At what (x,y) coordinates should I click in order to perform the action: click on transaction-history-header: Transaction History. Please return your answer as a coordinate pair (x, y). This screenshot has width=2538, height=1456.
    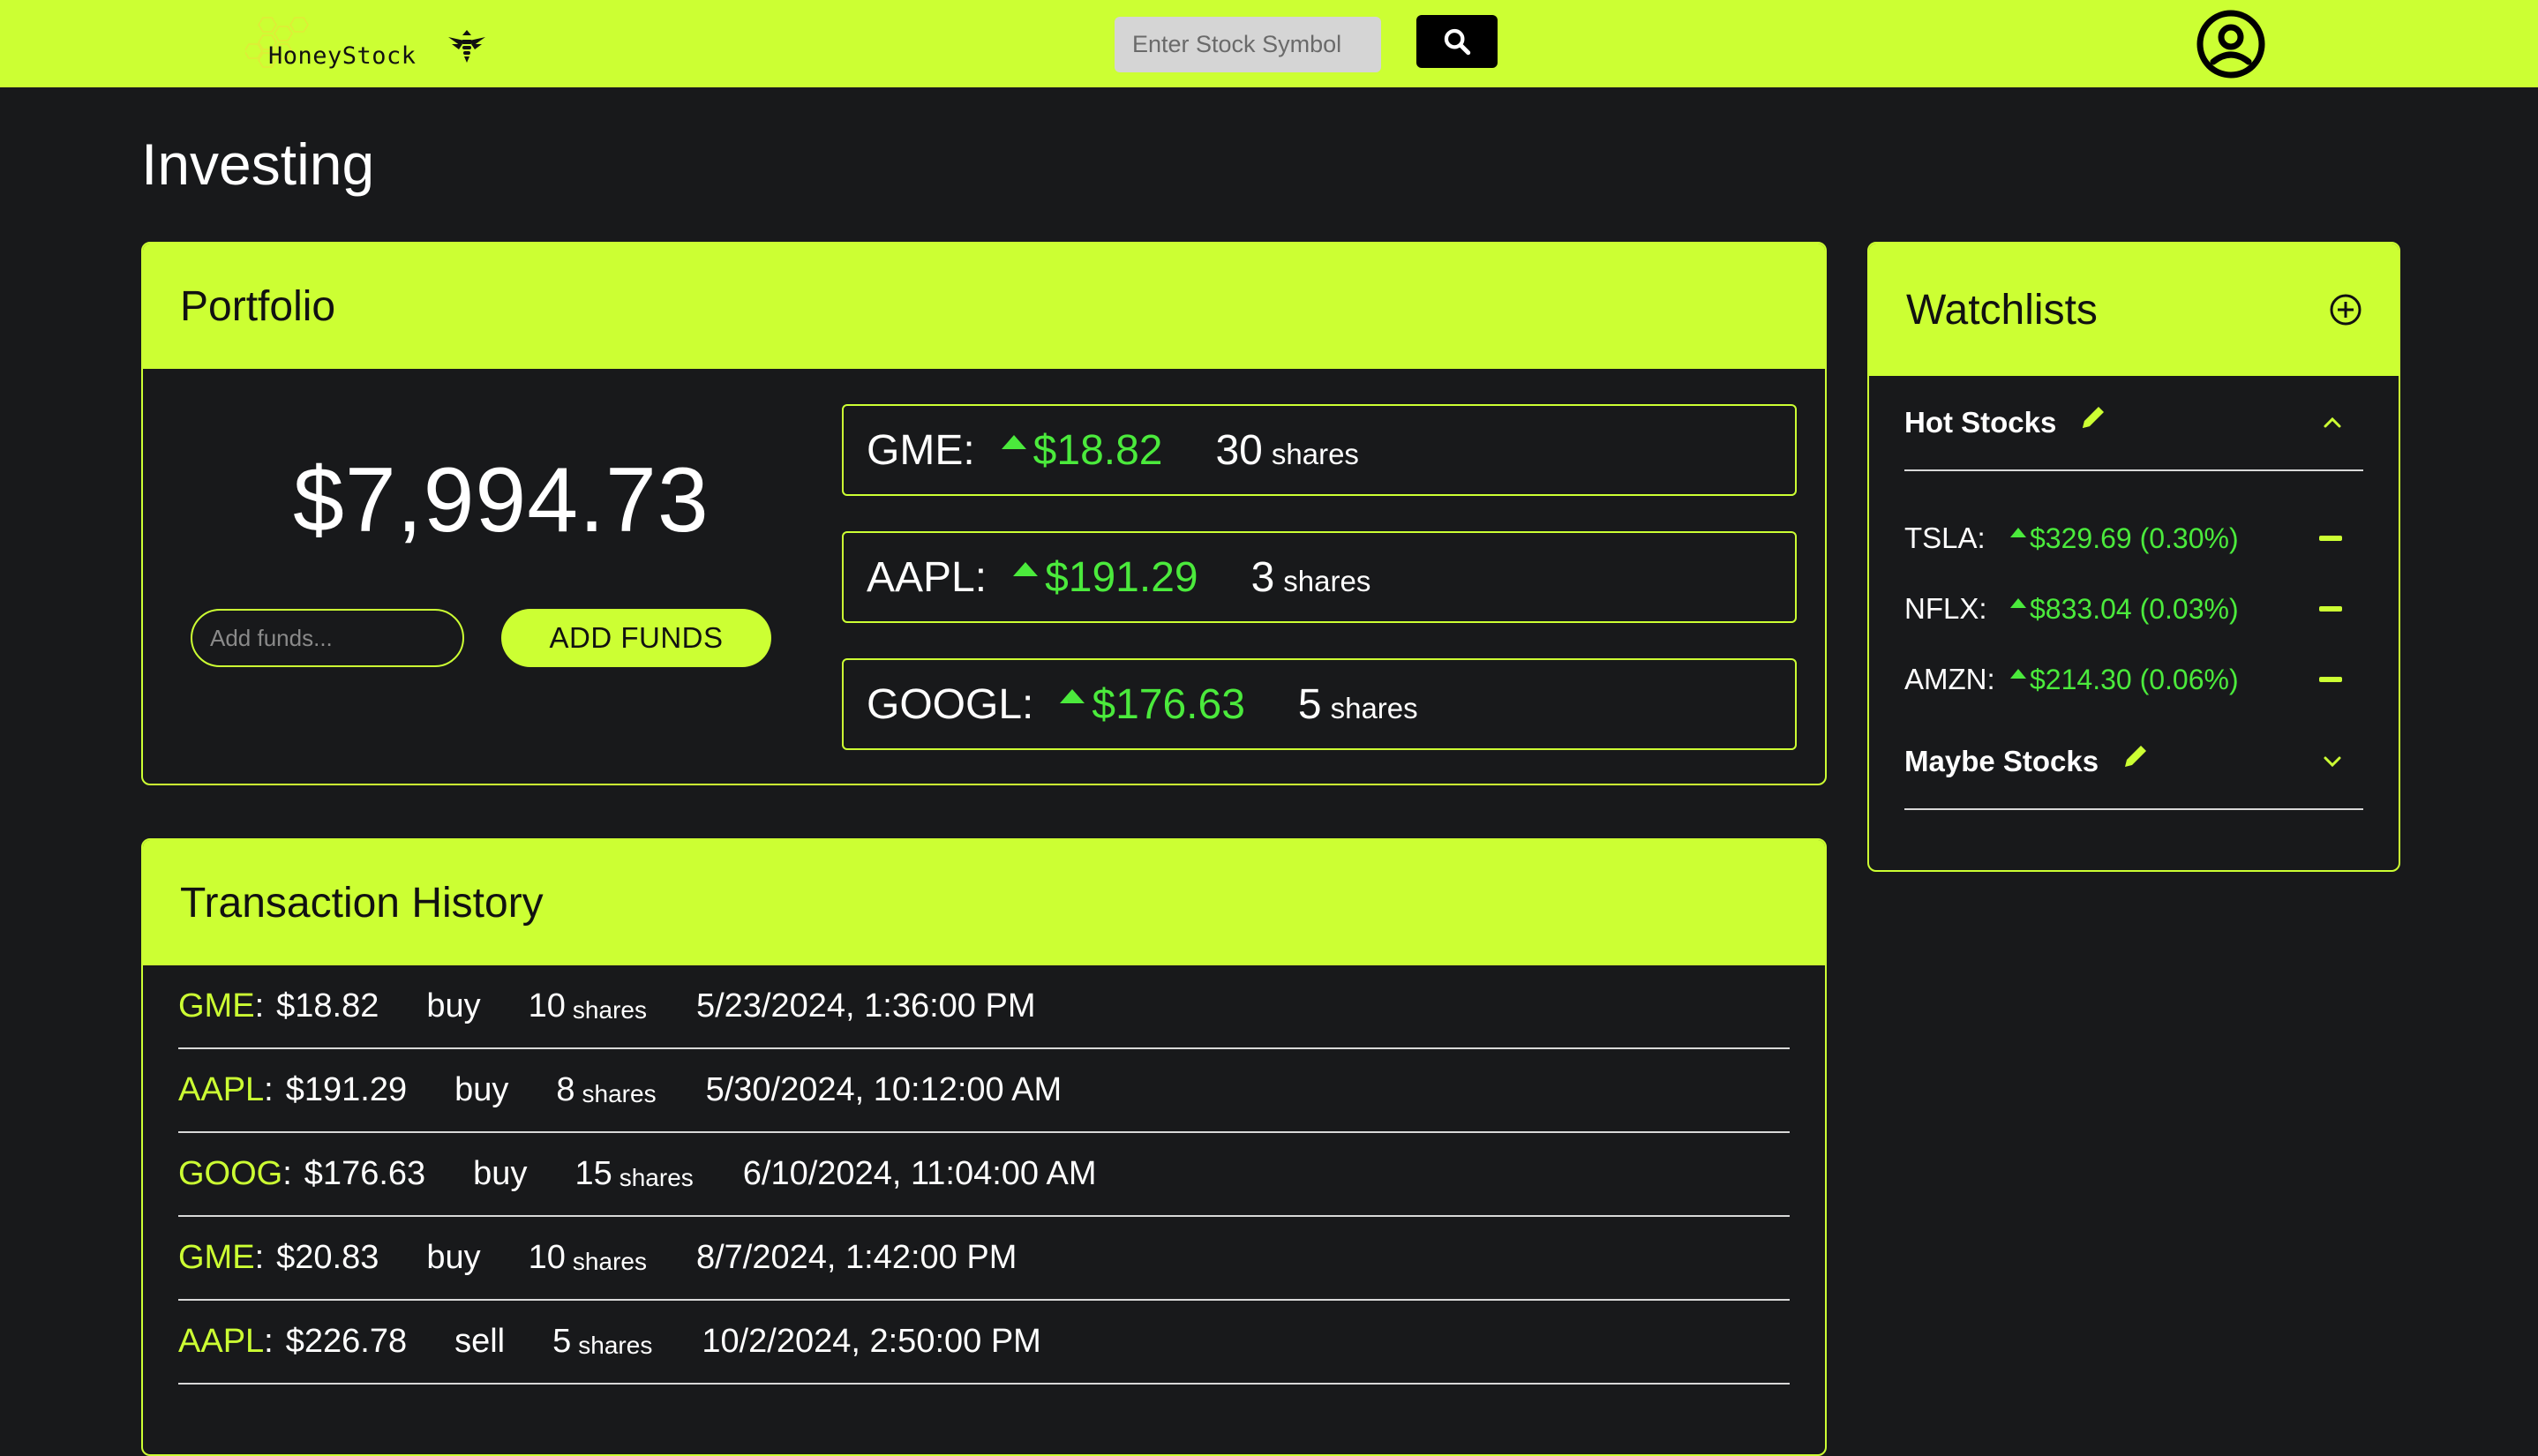
    Looking at the image, I should click on (984, 902).